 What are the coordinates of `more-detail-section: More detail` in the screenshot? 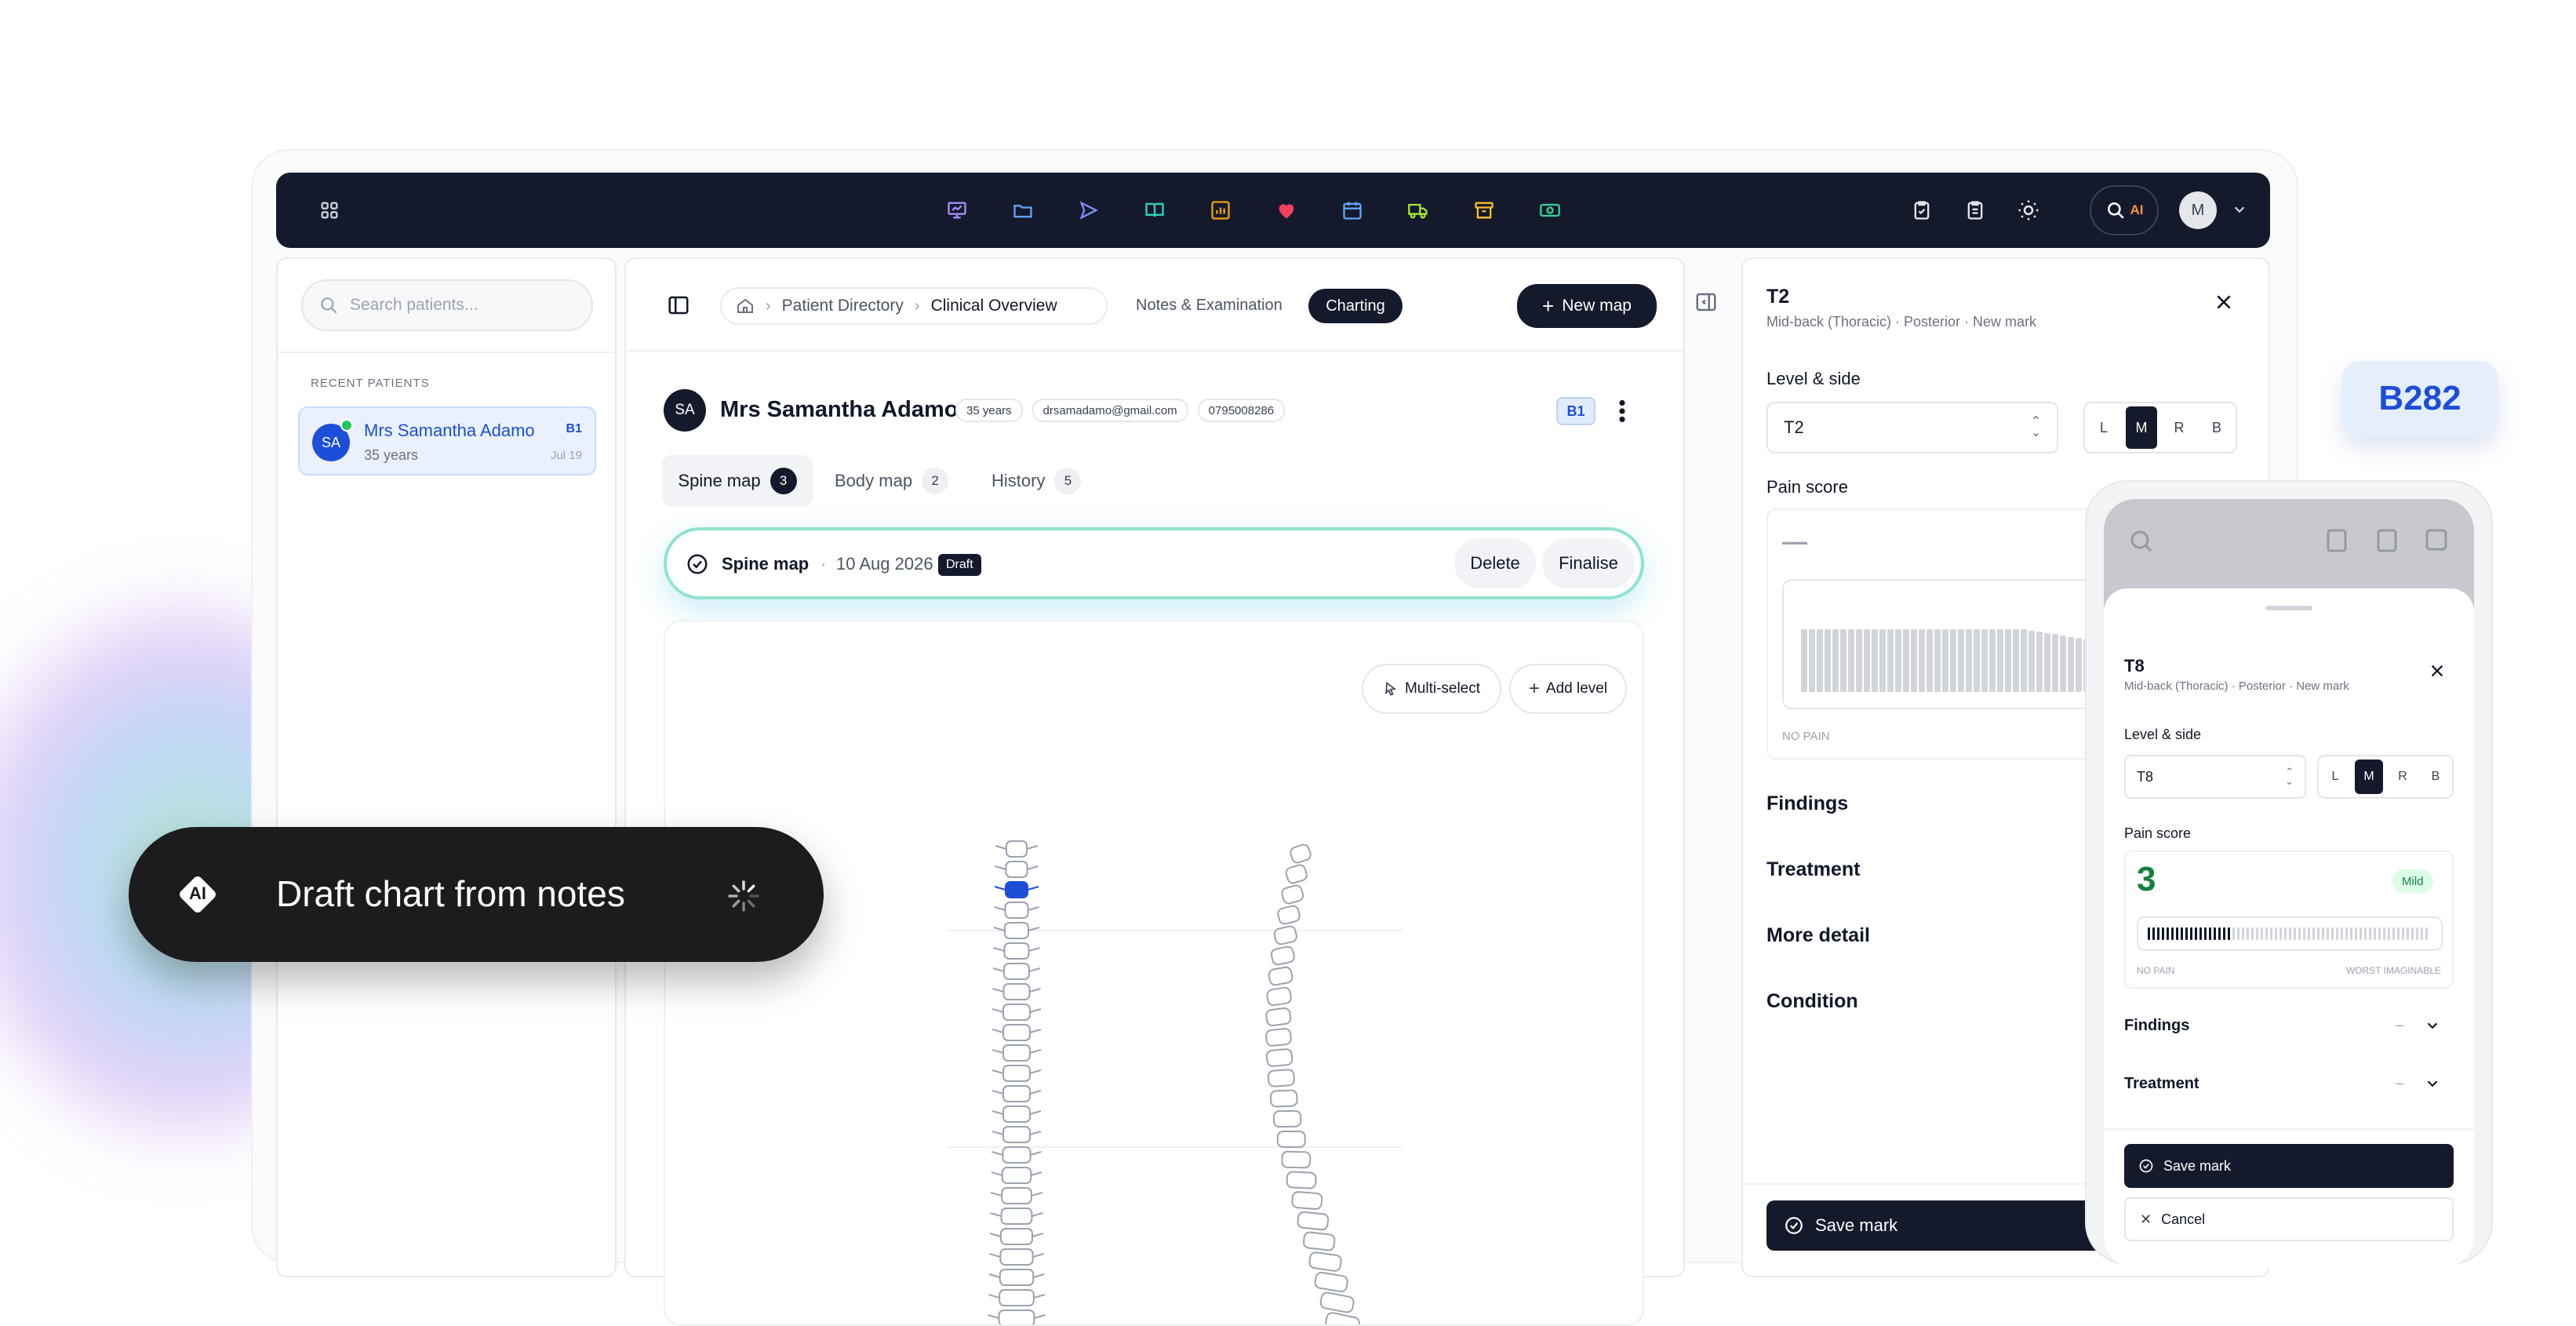 It's located at (1818, 935).